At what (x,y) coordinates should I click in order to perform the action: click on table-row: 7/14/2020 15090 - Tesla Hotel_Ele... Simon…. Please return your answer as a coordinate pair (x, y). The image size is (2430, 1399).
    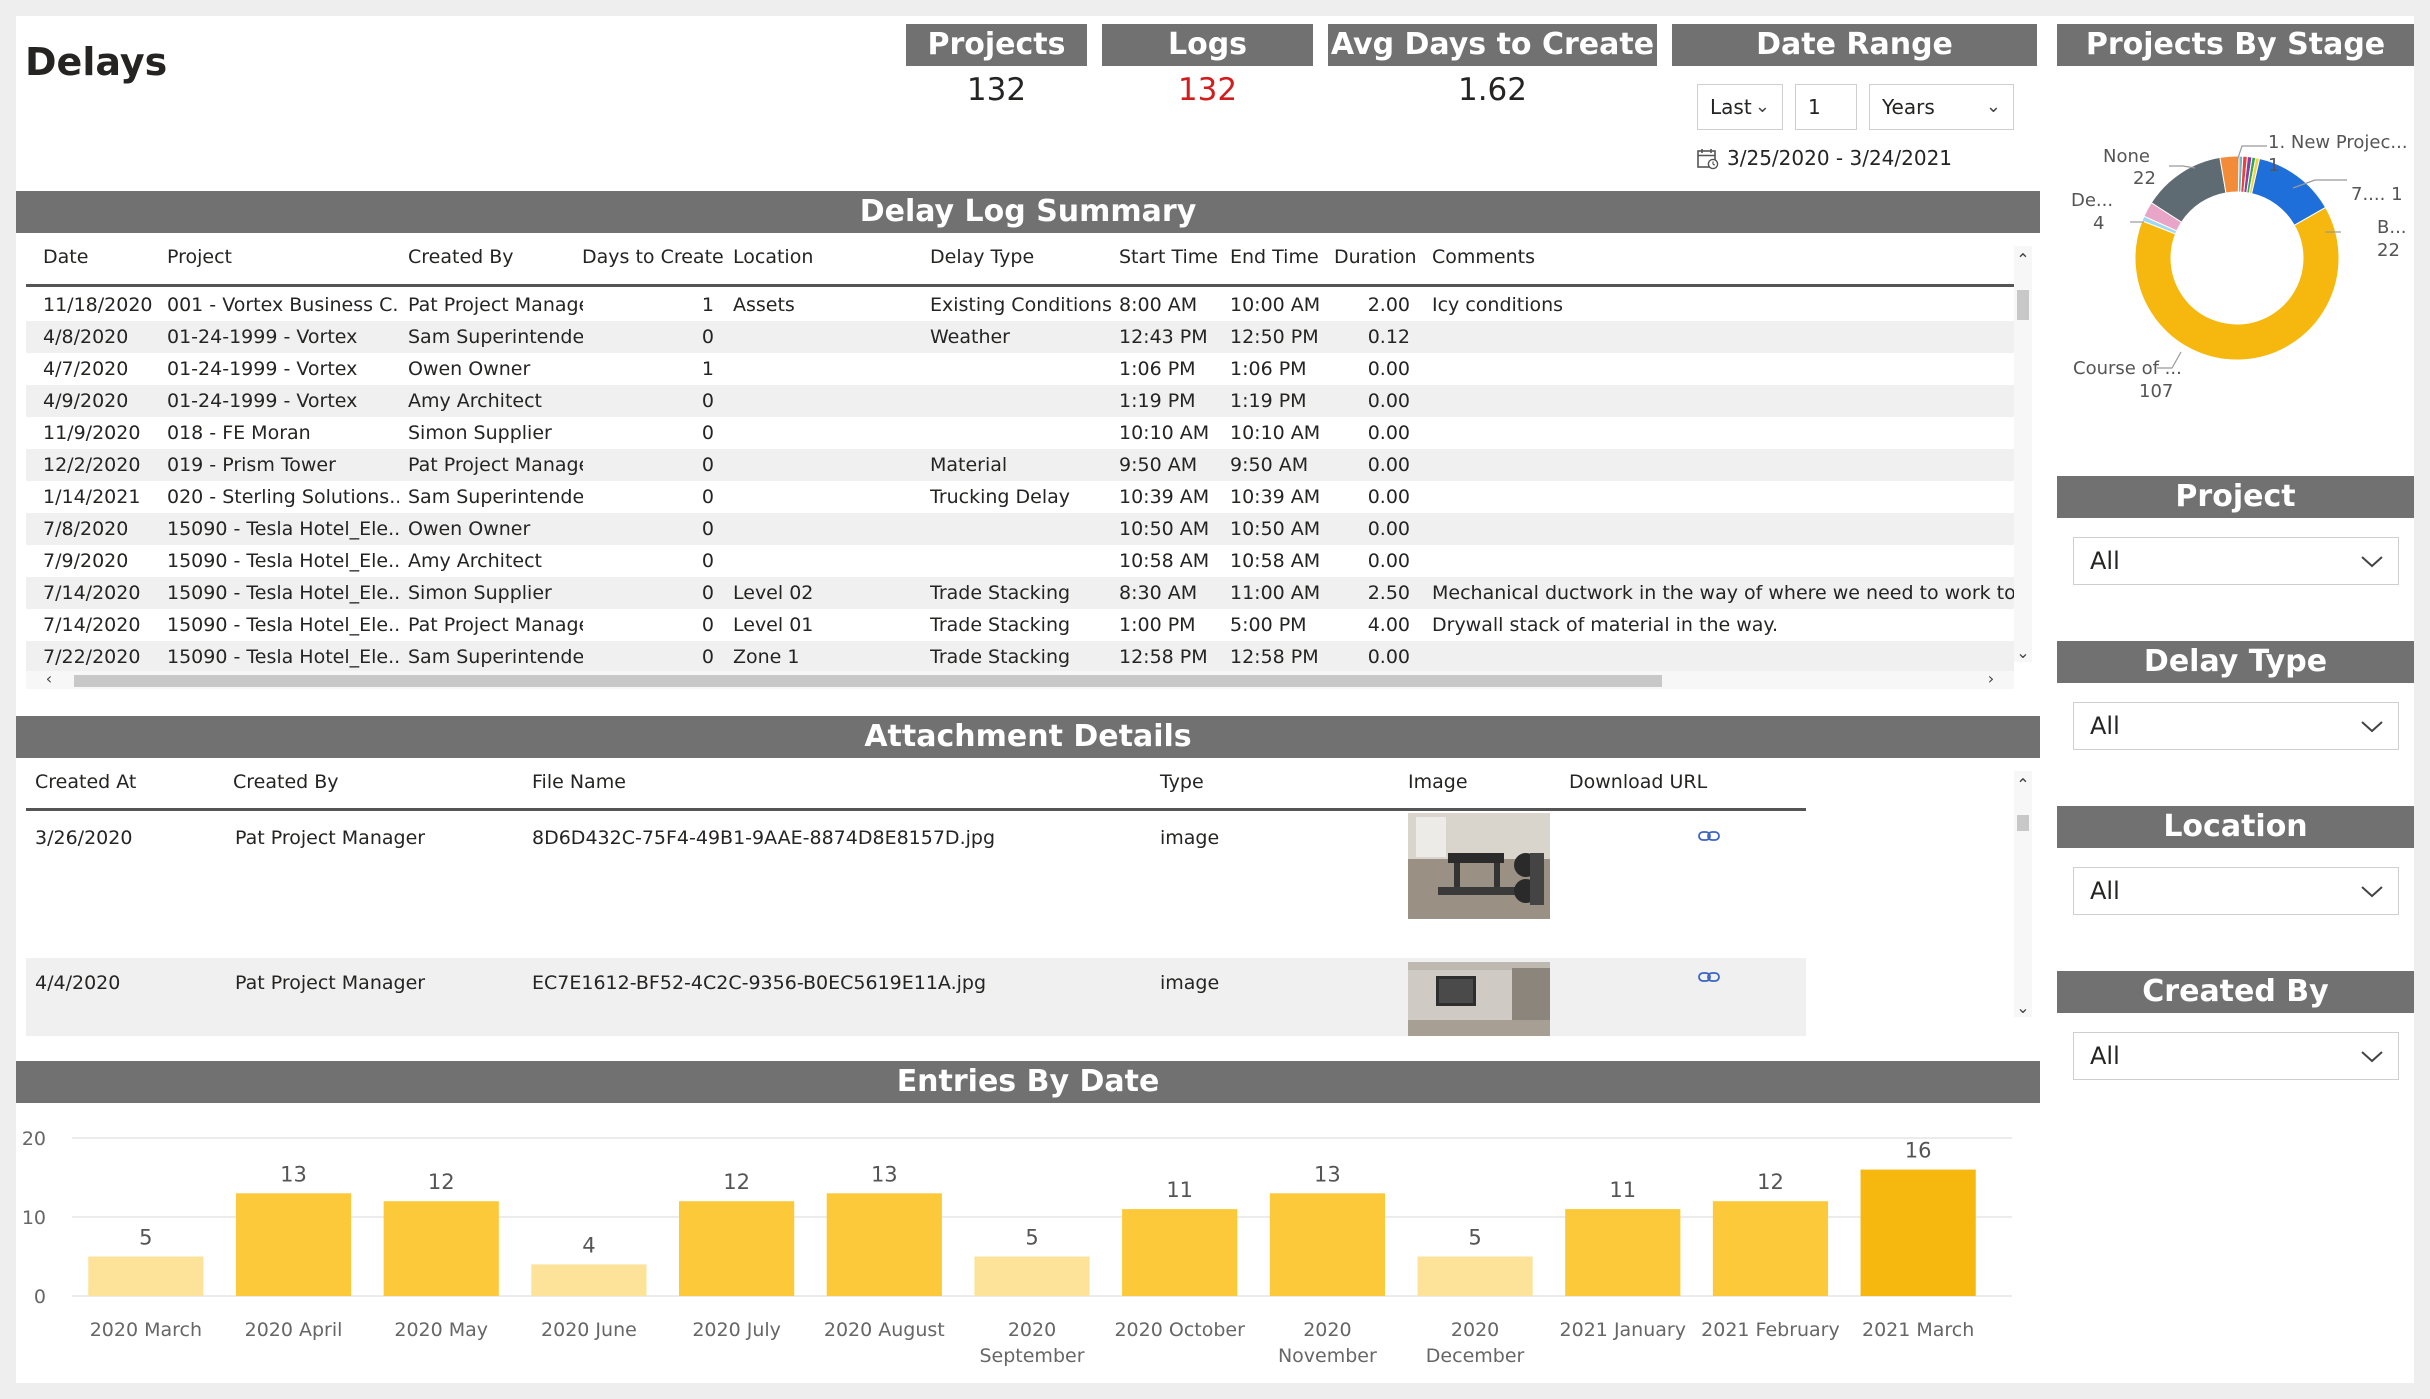
    Looking at the image, I should click on (1020, 593).